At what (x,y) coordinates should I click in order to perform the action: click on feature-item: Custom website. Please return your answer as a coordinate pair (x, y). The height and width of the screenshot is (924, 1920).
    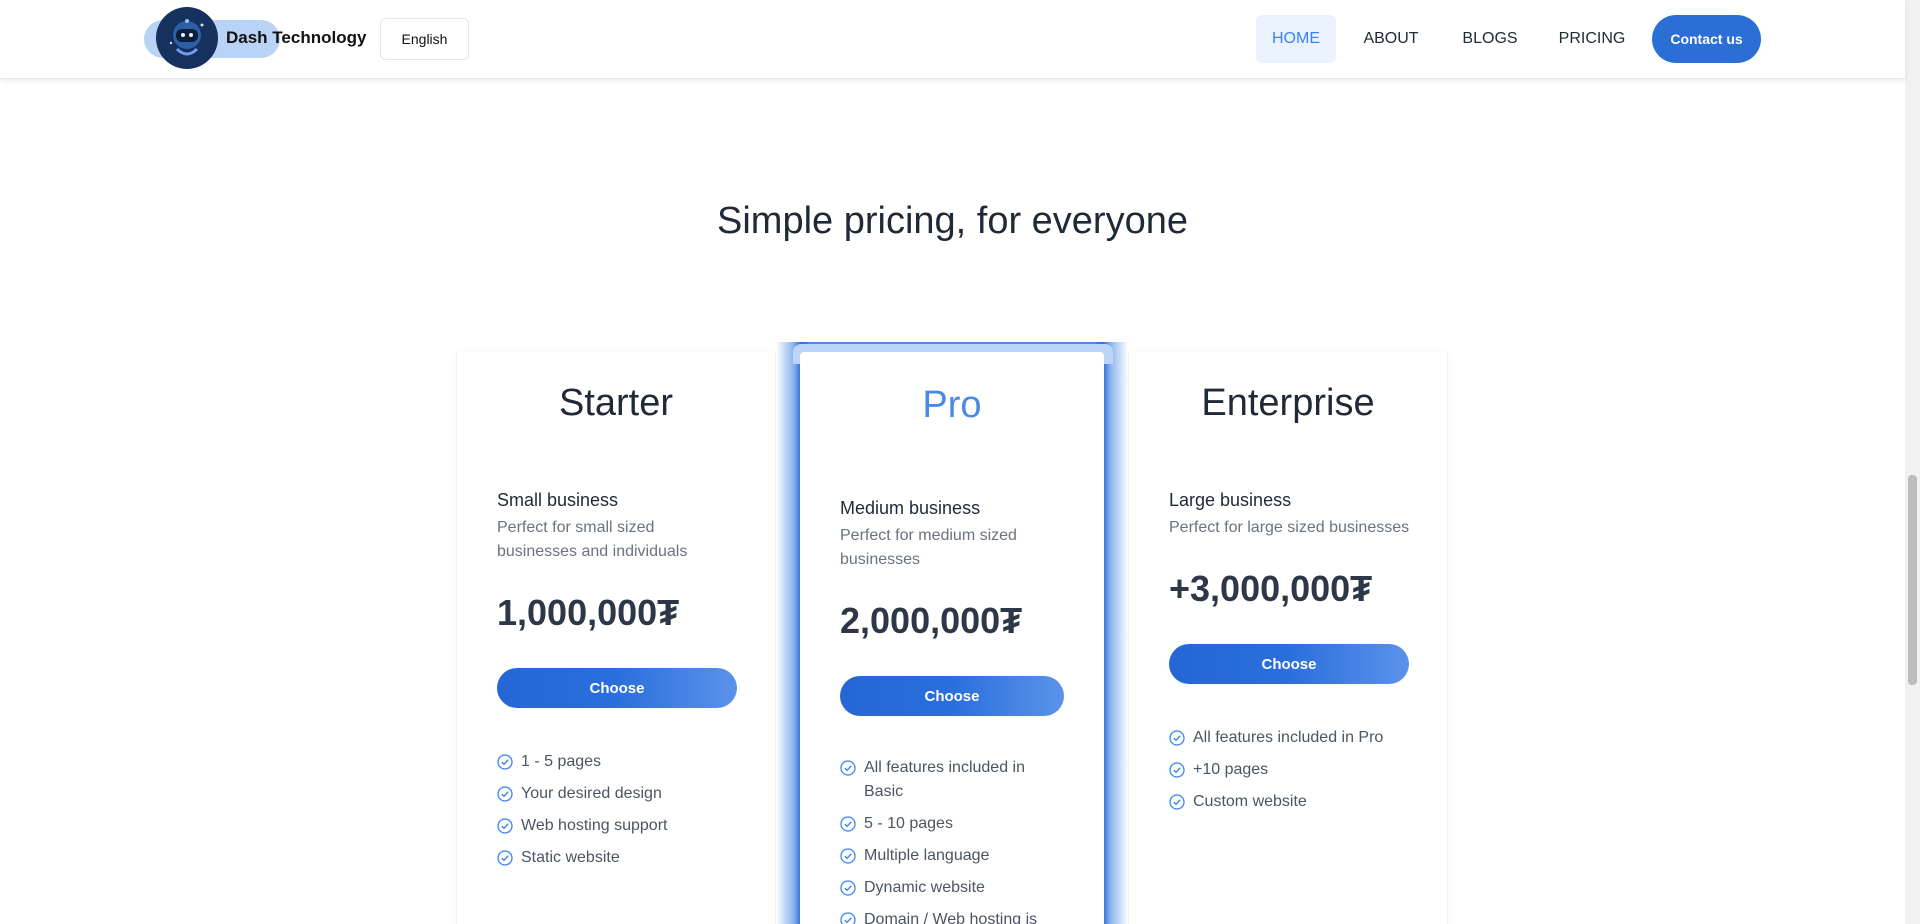
    Looking at the image, I should click on (1299, 802).